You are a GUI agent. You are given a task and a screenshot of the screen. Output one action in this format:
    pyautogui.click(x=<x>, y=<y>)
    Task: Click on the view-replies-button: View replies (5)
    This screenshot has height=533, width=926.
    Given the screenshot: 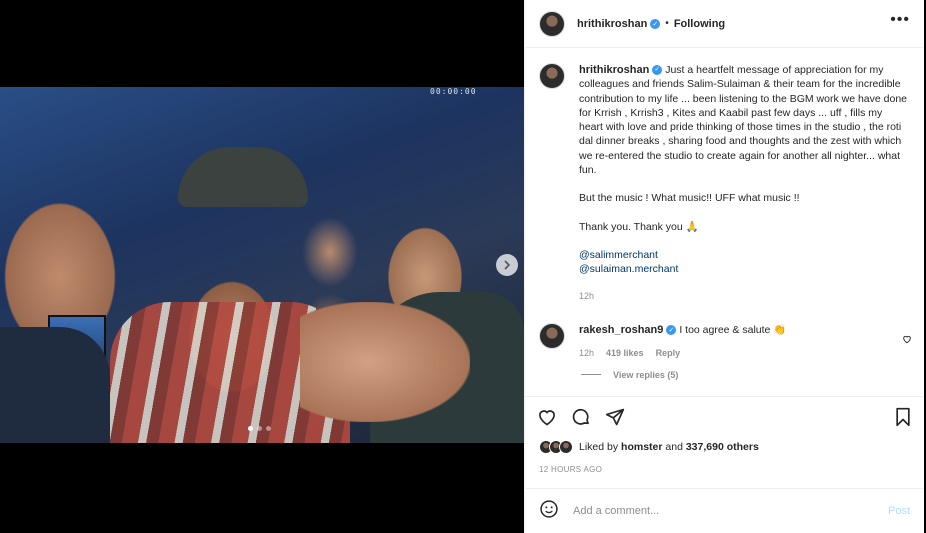 What is the action you would take?
    pyautogui.click(x=724, y=375)
    